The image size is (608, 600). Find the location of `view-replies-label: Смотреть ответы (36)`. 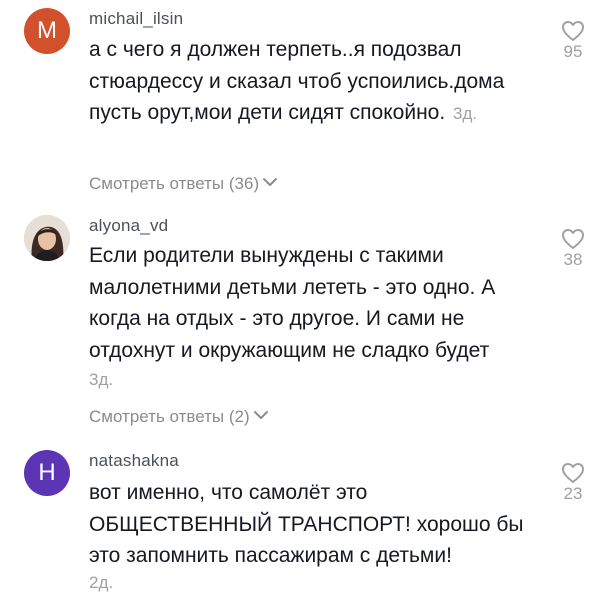

view-replies-label: Смотреть ответы (36) is located at coordinates (174, 183).